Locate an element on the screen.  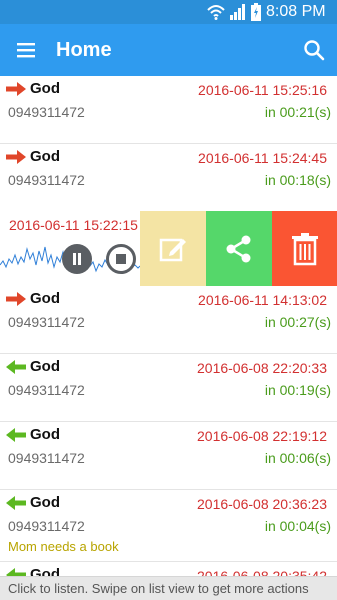
status-time: 8:08 PM is located at coordinates (296, 11).